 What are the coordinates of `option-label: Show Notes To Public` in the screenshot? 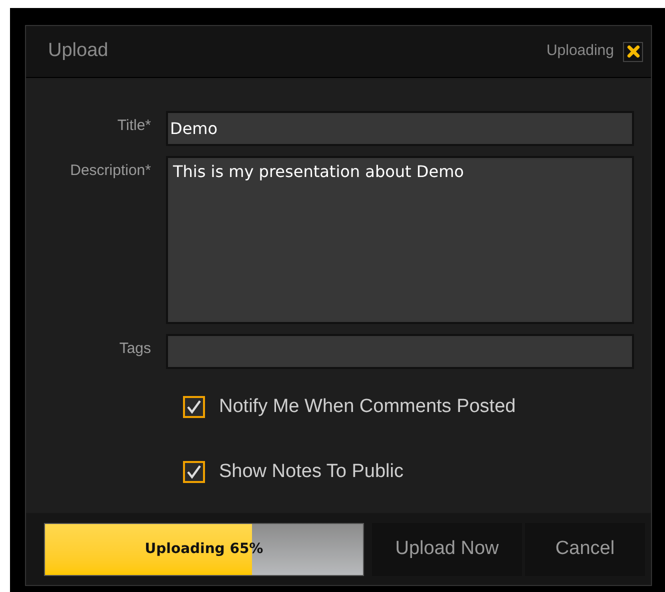 It's located at (311, 472).